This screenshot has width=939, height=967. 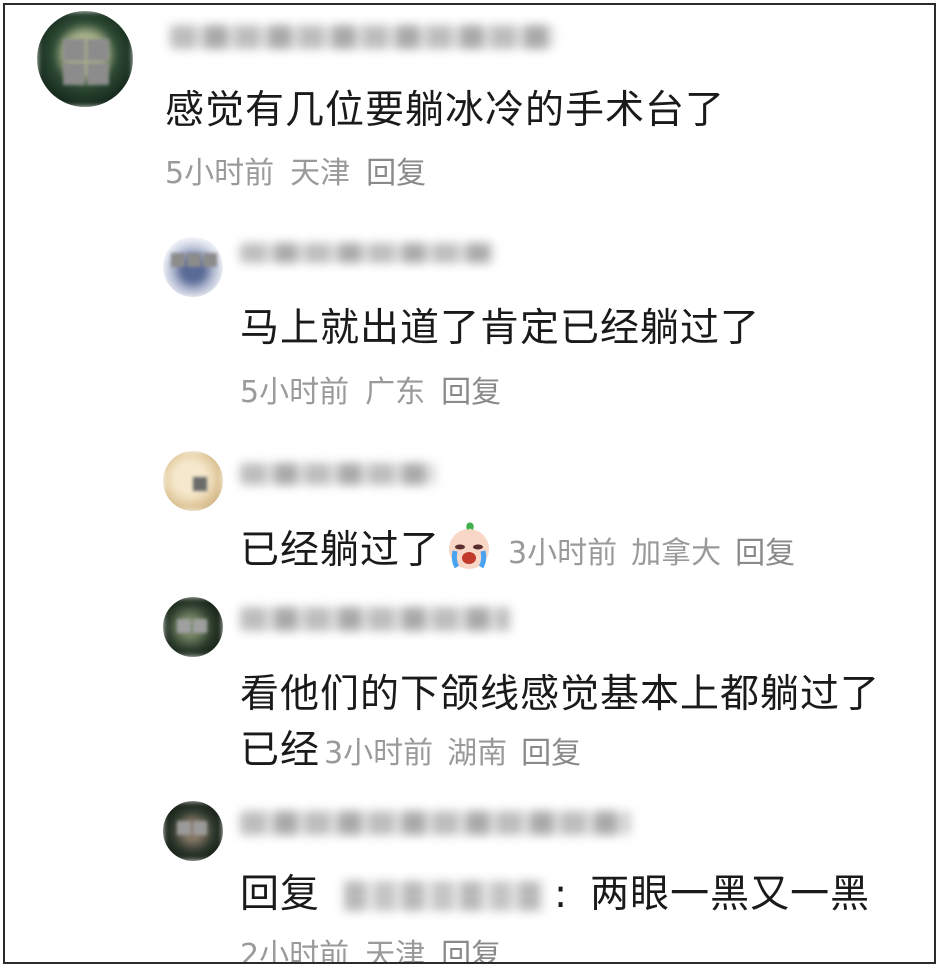 I want to click on comment-location: 湖南, so click(x=477, y=753).